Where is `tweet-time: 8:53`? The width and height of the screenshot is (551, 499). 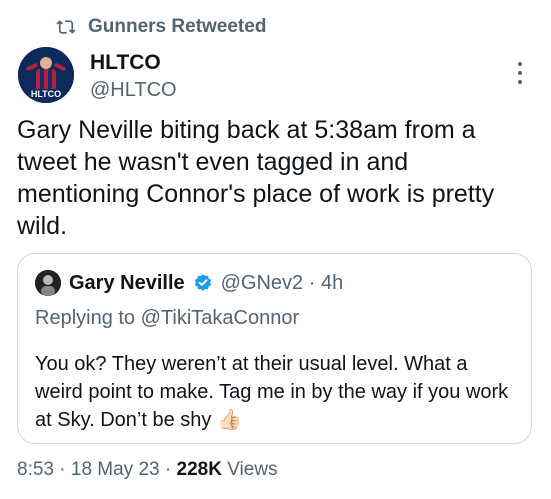
tweet-time: 8:53 is located at coordinates (35, 469).